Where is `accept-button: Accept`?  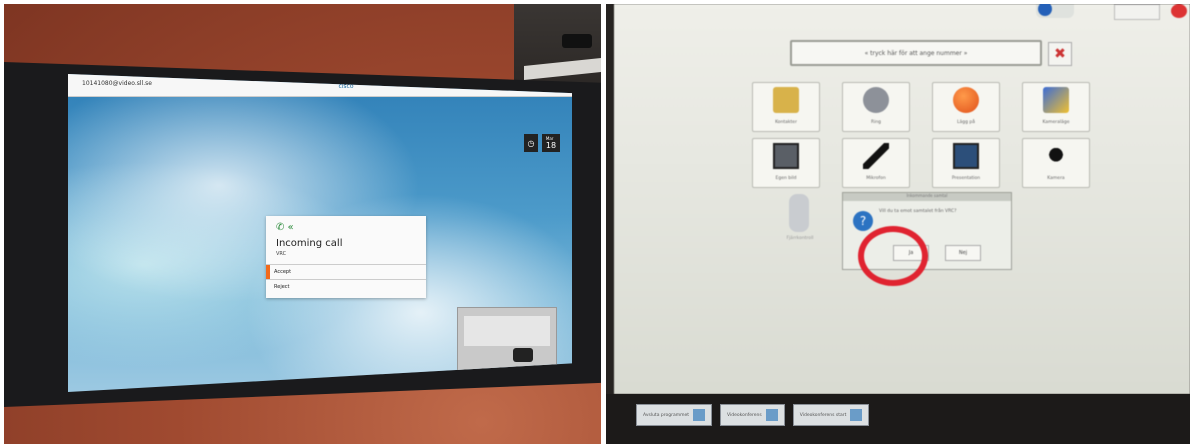
accept-button: Accept is located at coordinates (346, 272).